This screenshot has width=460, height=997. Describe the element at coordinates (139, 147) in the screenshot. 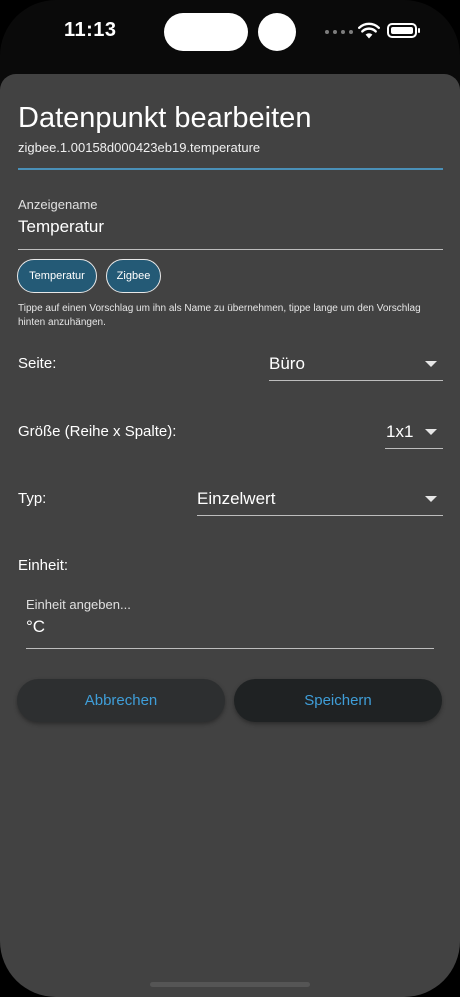

I see `datapoint-id: zigbee.1.00158d000423eb19.temperature` at that location.